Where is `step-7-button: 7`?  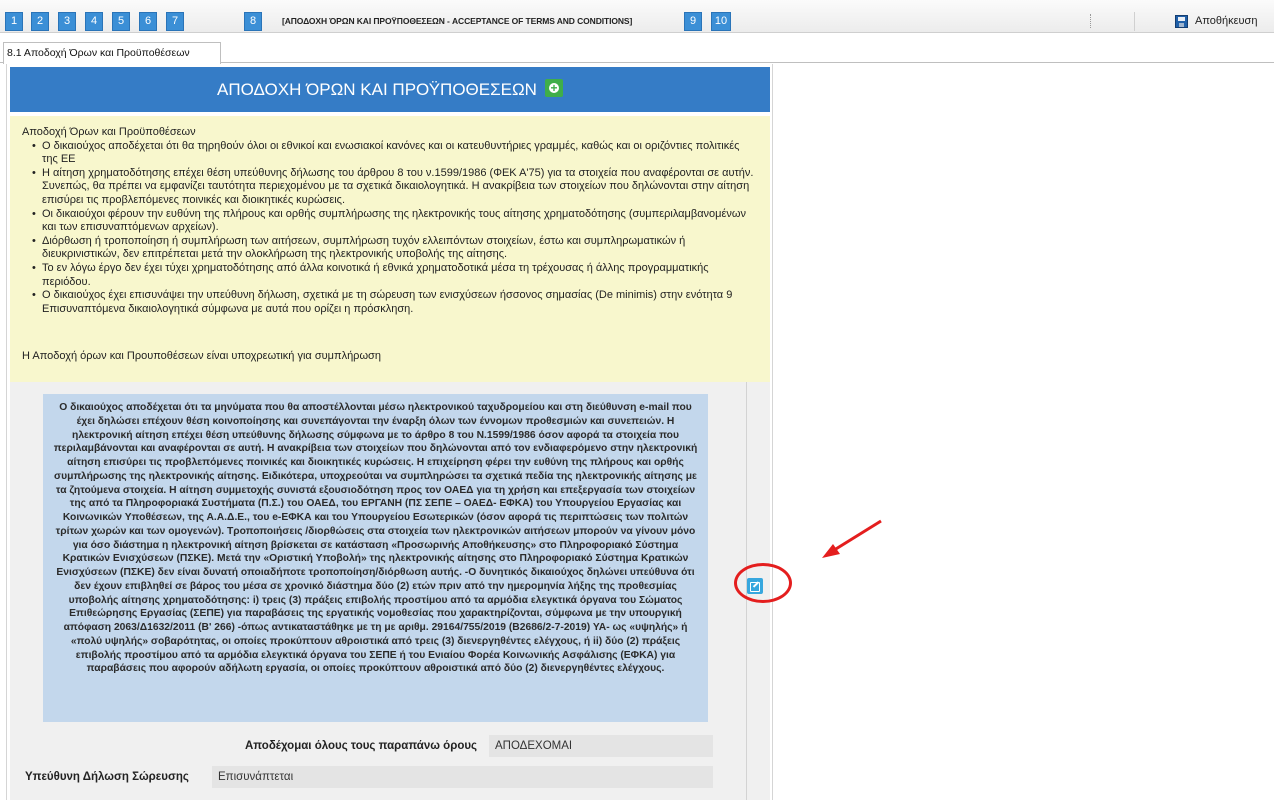
step-7-button: 7 is located at coordinates (175, 21).